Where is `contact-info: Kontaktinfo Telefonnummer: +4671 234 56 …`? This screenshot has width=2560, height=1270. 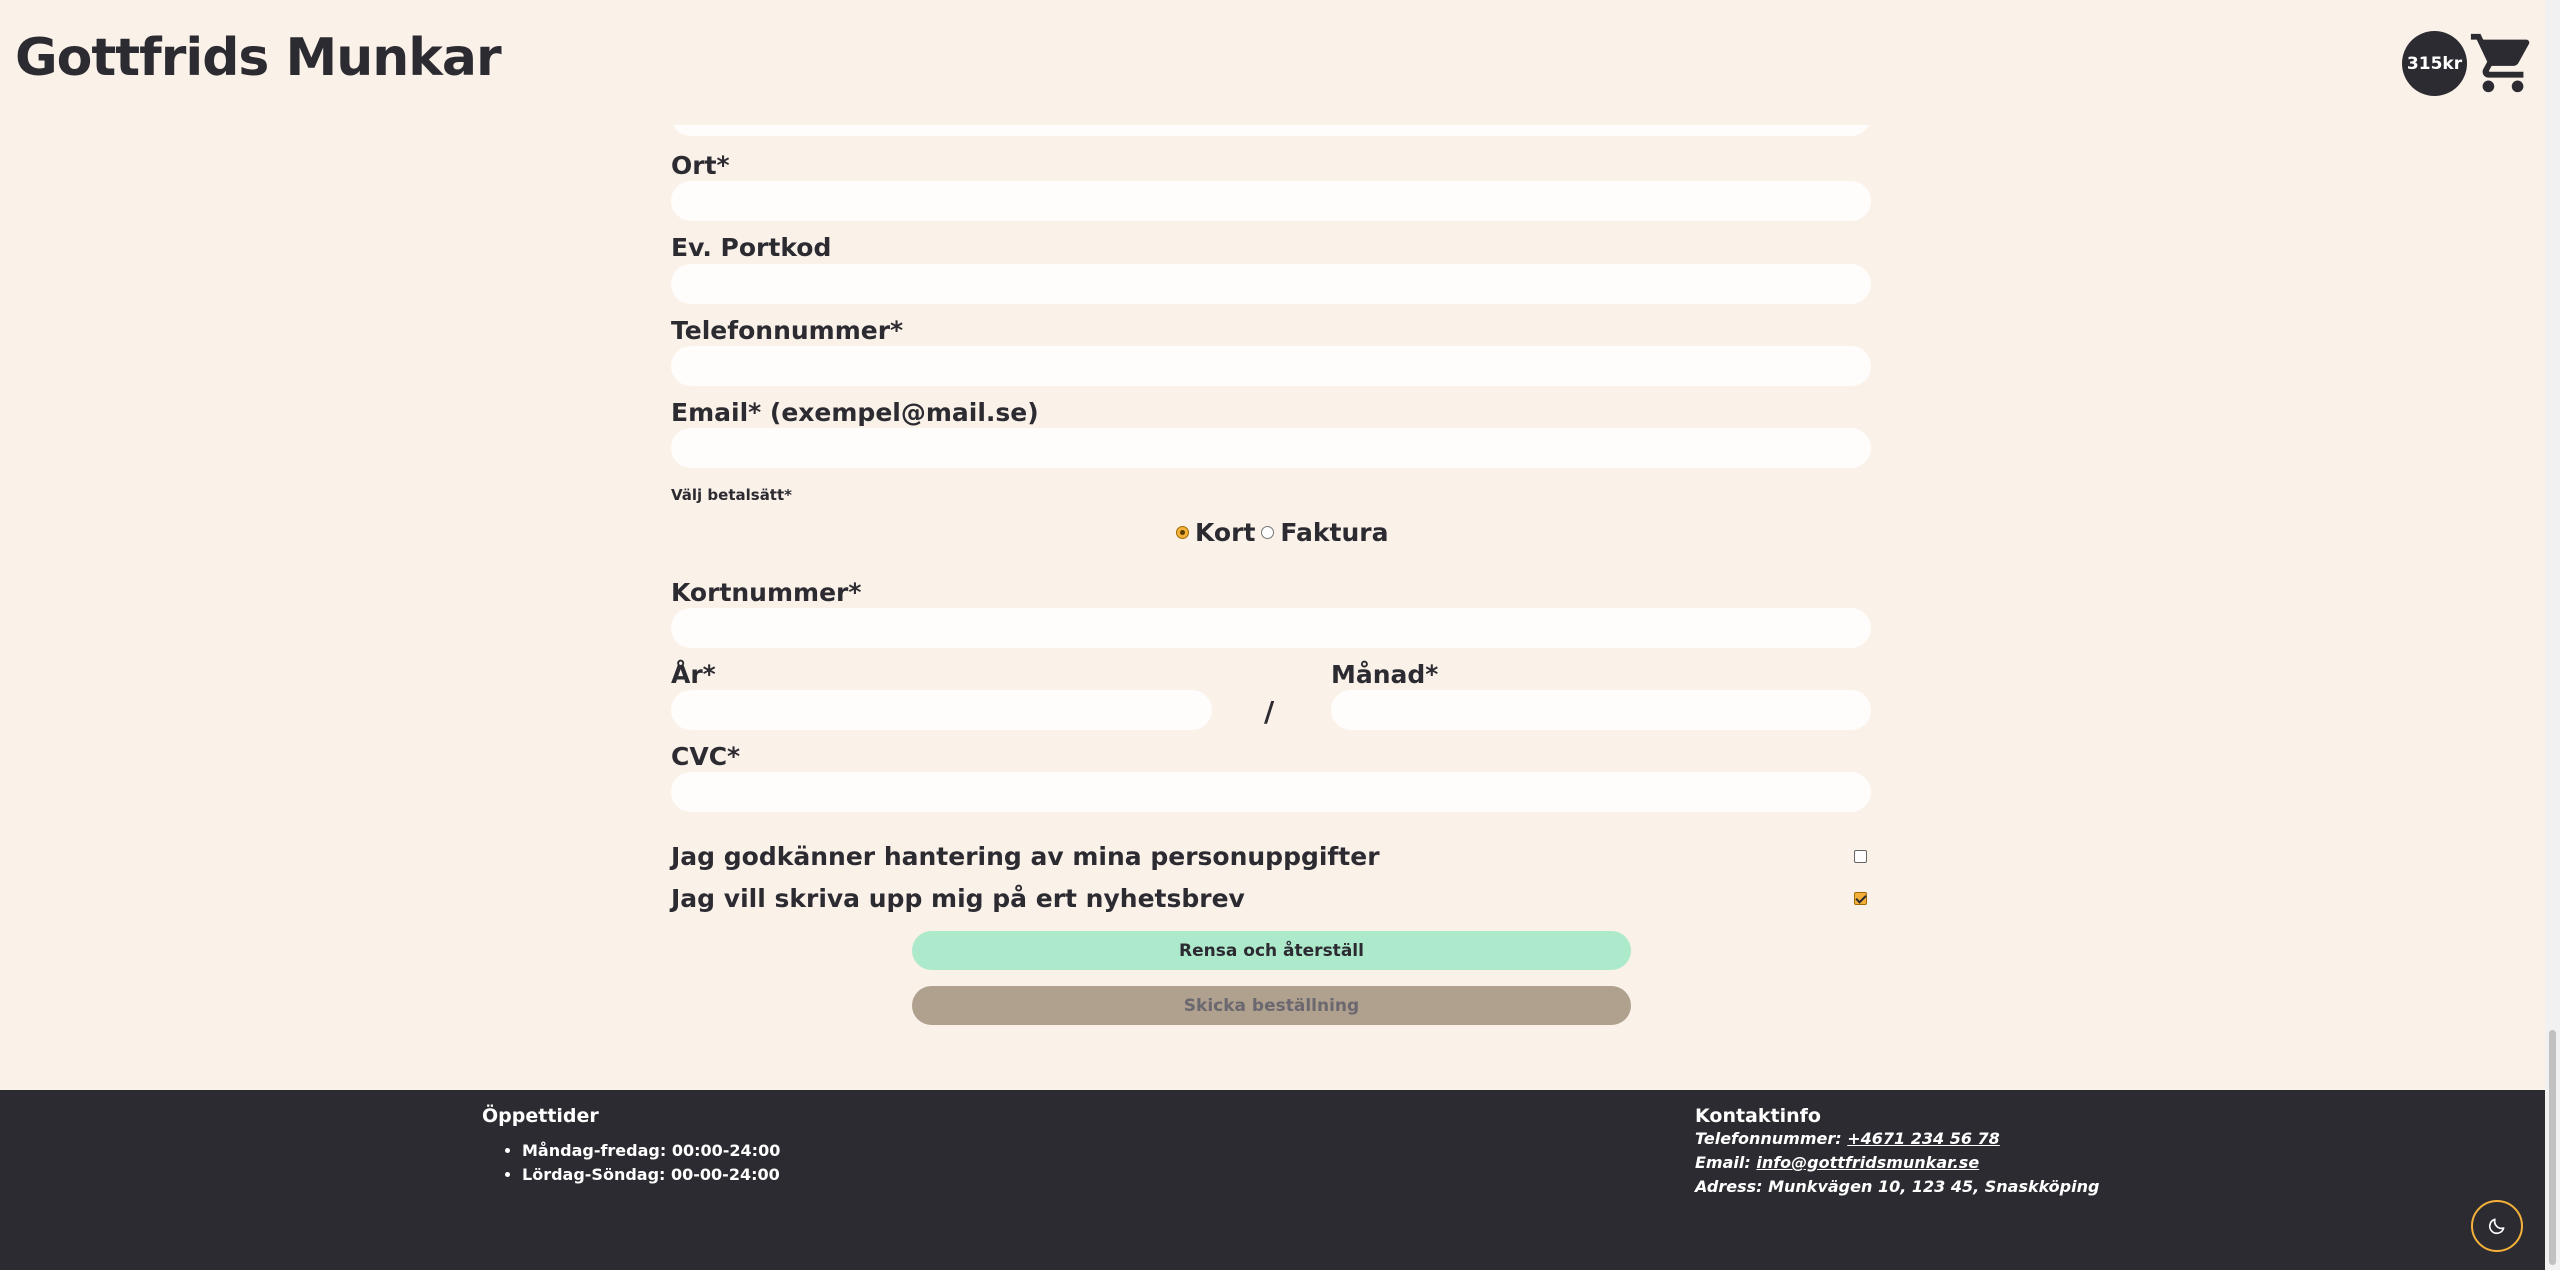 contact-info: Kontaktinfo Telefonnummer: +4671 234 56 … is located at coordinates (1897, 1152).